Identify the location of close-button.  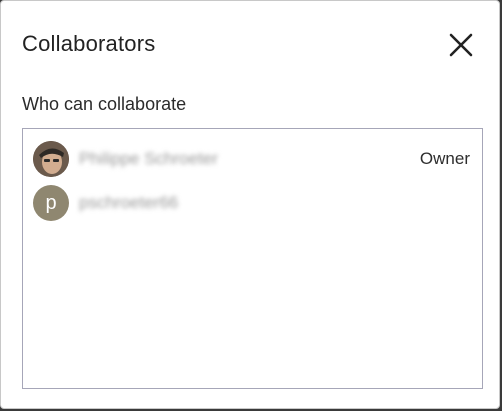
(461, 45).